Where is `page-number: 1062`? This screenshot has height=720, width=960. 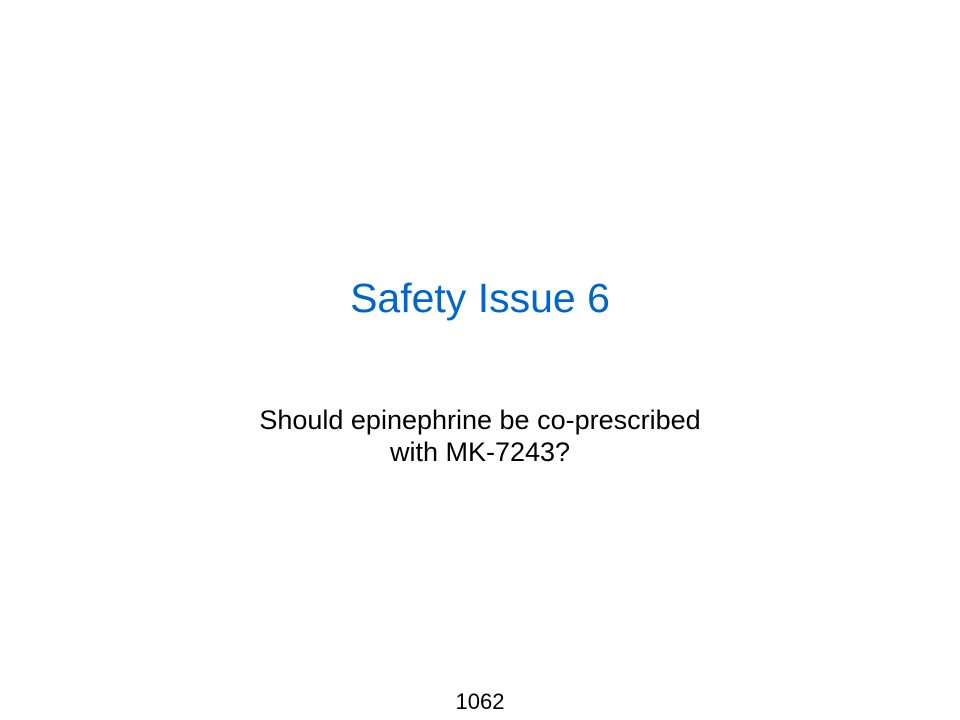 page-number: 1062 is located at coordinates (480, 701).